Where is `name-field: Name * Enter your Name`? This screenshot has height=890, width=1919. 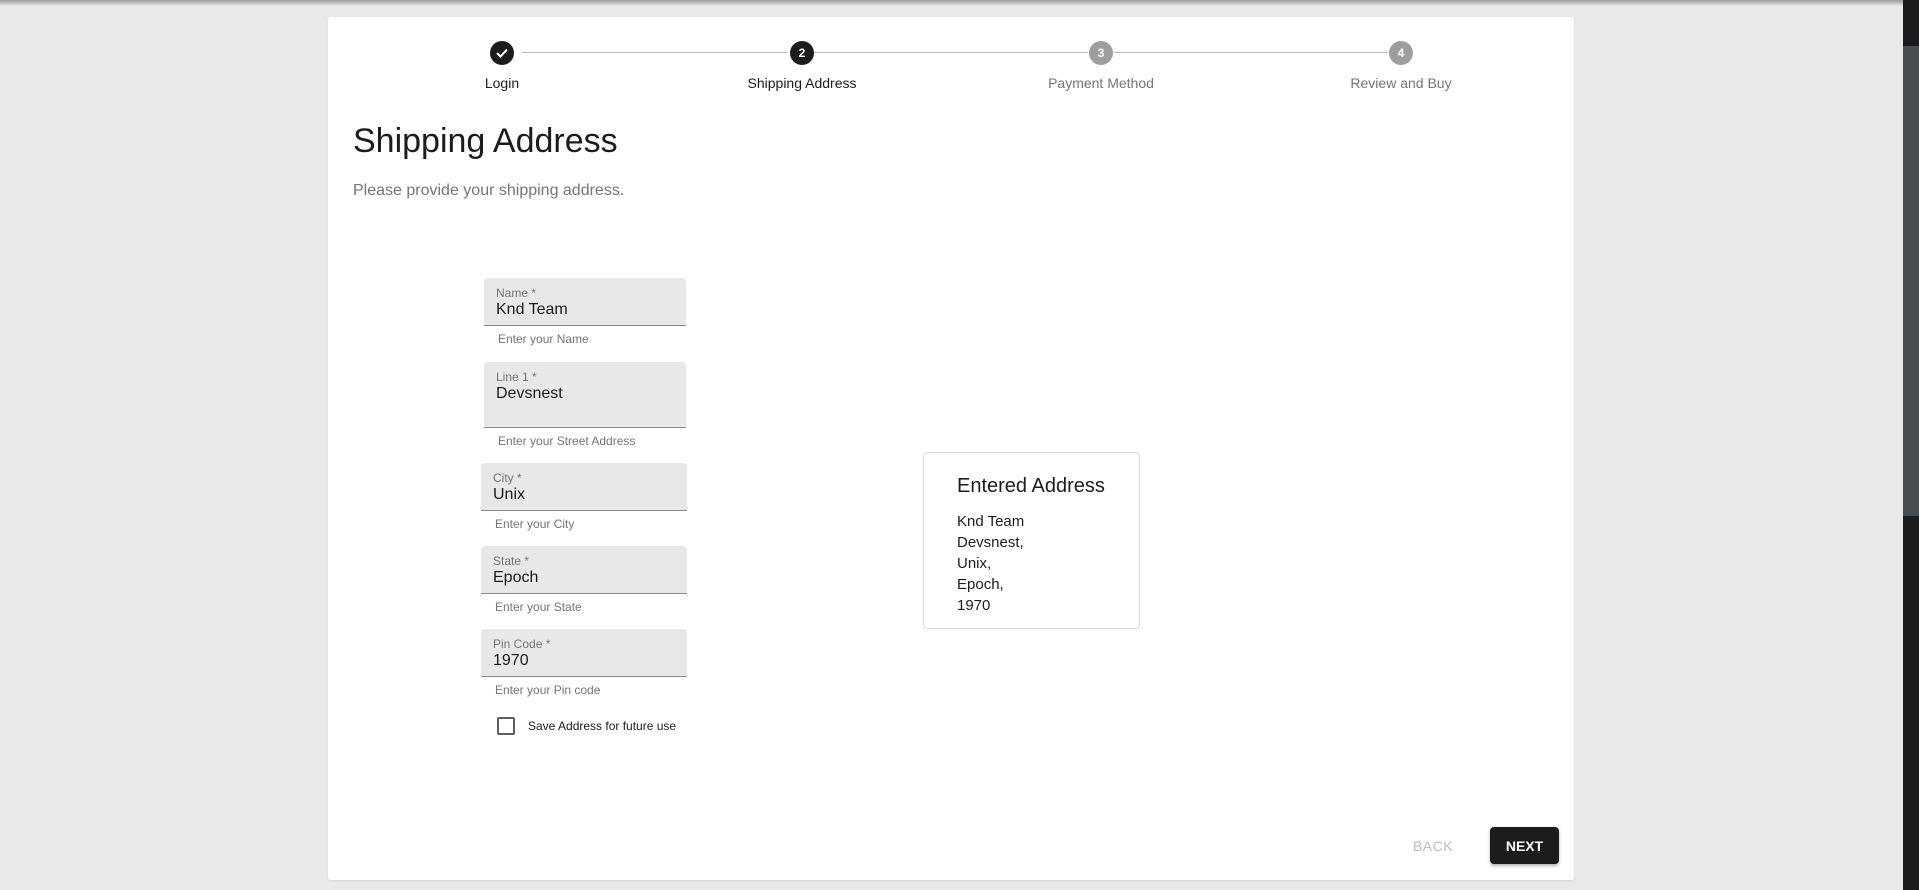 name-field: Name * Enter your Name is located at coordinates (585, 312).